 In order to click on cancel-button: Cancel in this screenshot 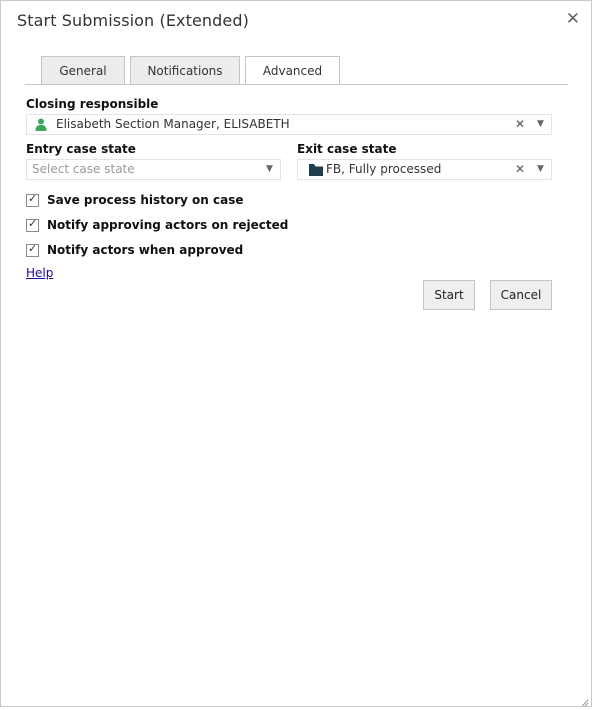, I will do `click(521, 295)`.